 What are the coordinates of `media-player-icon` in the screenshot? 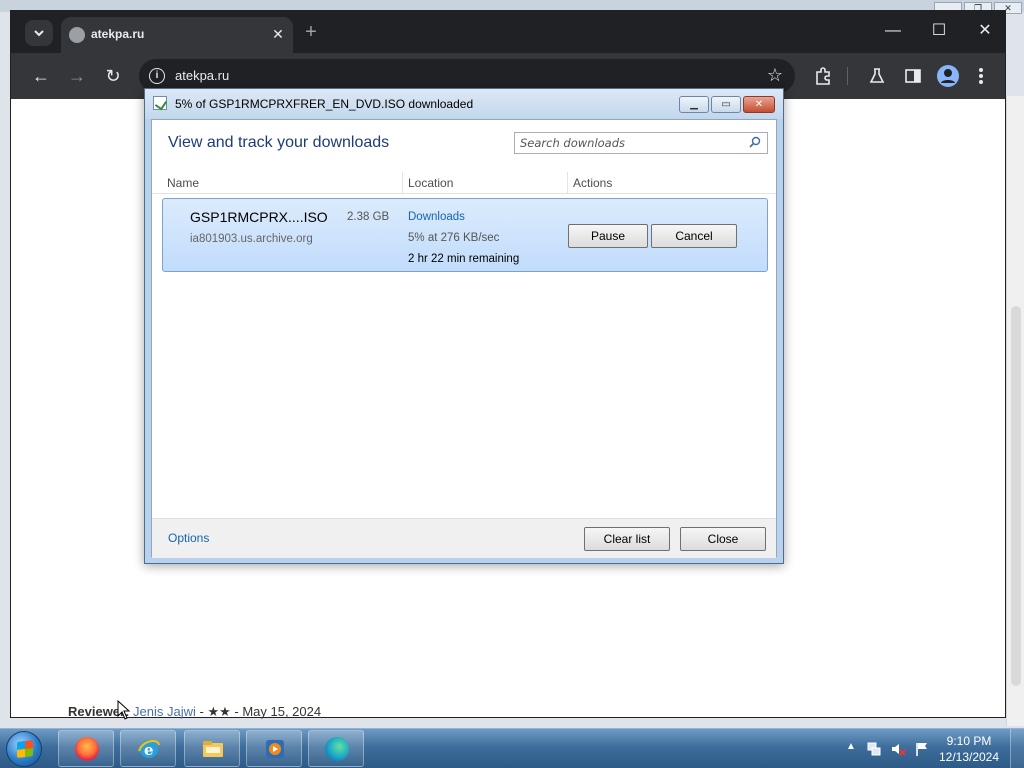 It's located at (275, 749).